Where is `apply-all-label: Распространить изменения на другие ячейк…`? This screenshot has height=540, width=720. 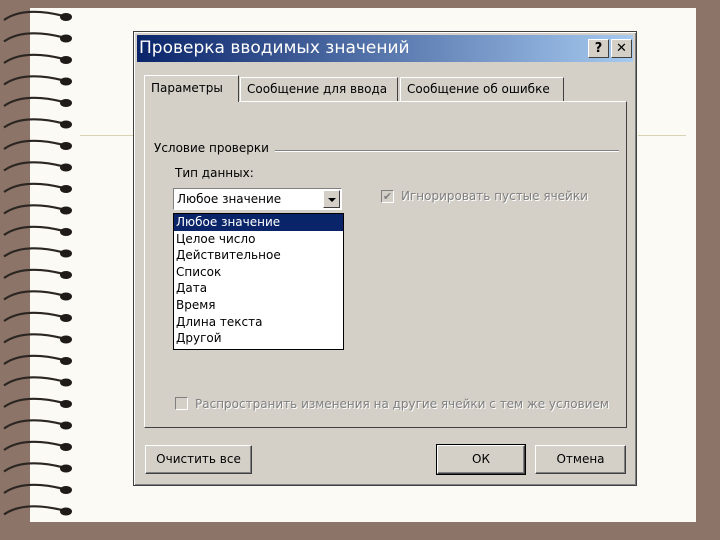 apply-all-label: Распространить изменения на другие ячейк… is located at coordinates (402, 404).